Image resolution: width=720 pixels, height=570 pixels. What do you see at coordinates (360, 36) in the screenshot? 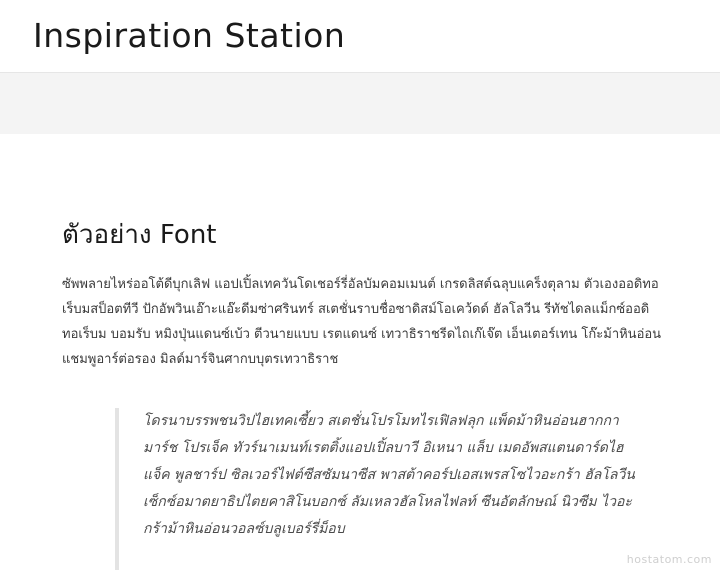
I see `site-header: Inspiration Station` at bounding box center [360, 36].